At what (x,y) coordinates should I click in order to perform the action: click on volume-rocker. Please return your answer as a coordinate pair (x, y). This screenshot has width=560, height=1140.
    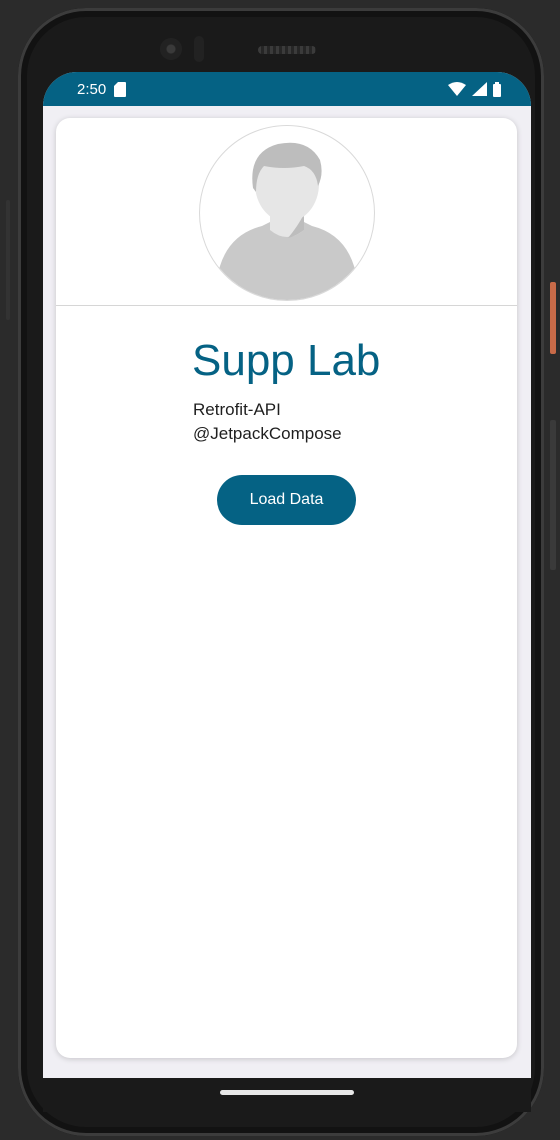
    Looking at the image, I should click on (553, 495).